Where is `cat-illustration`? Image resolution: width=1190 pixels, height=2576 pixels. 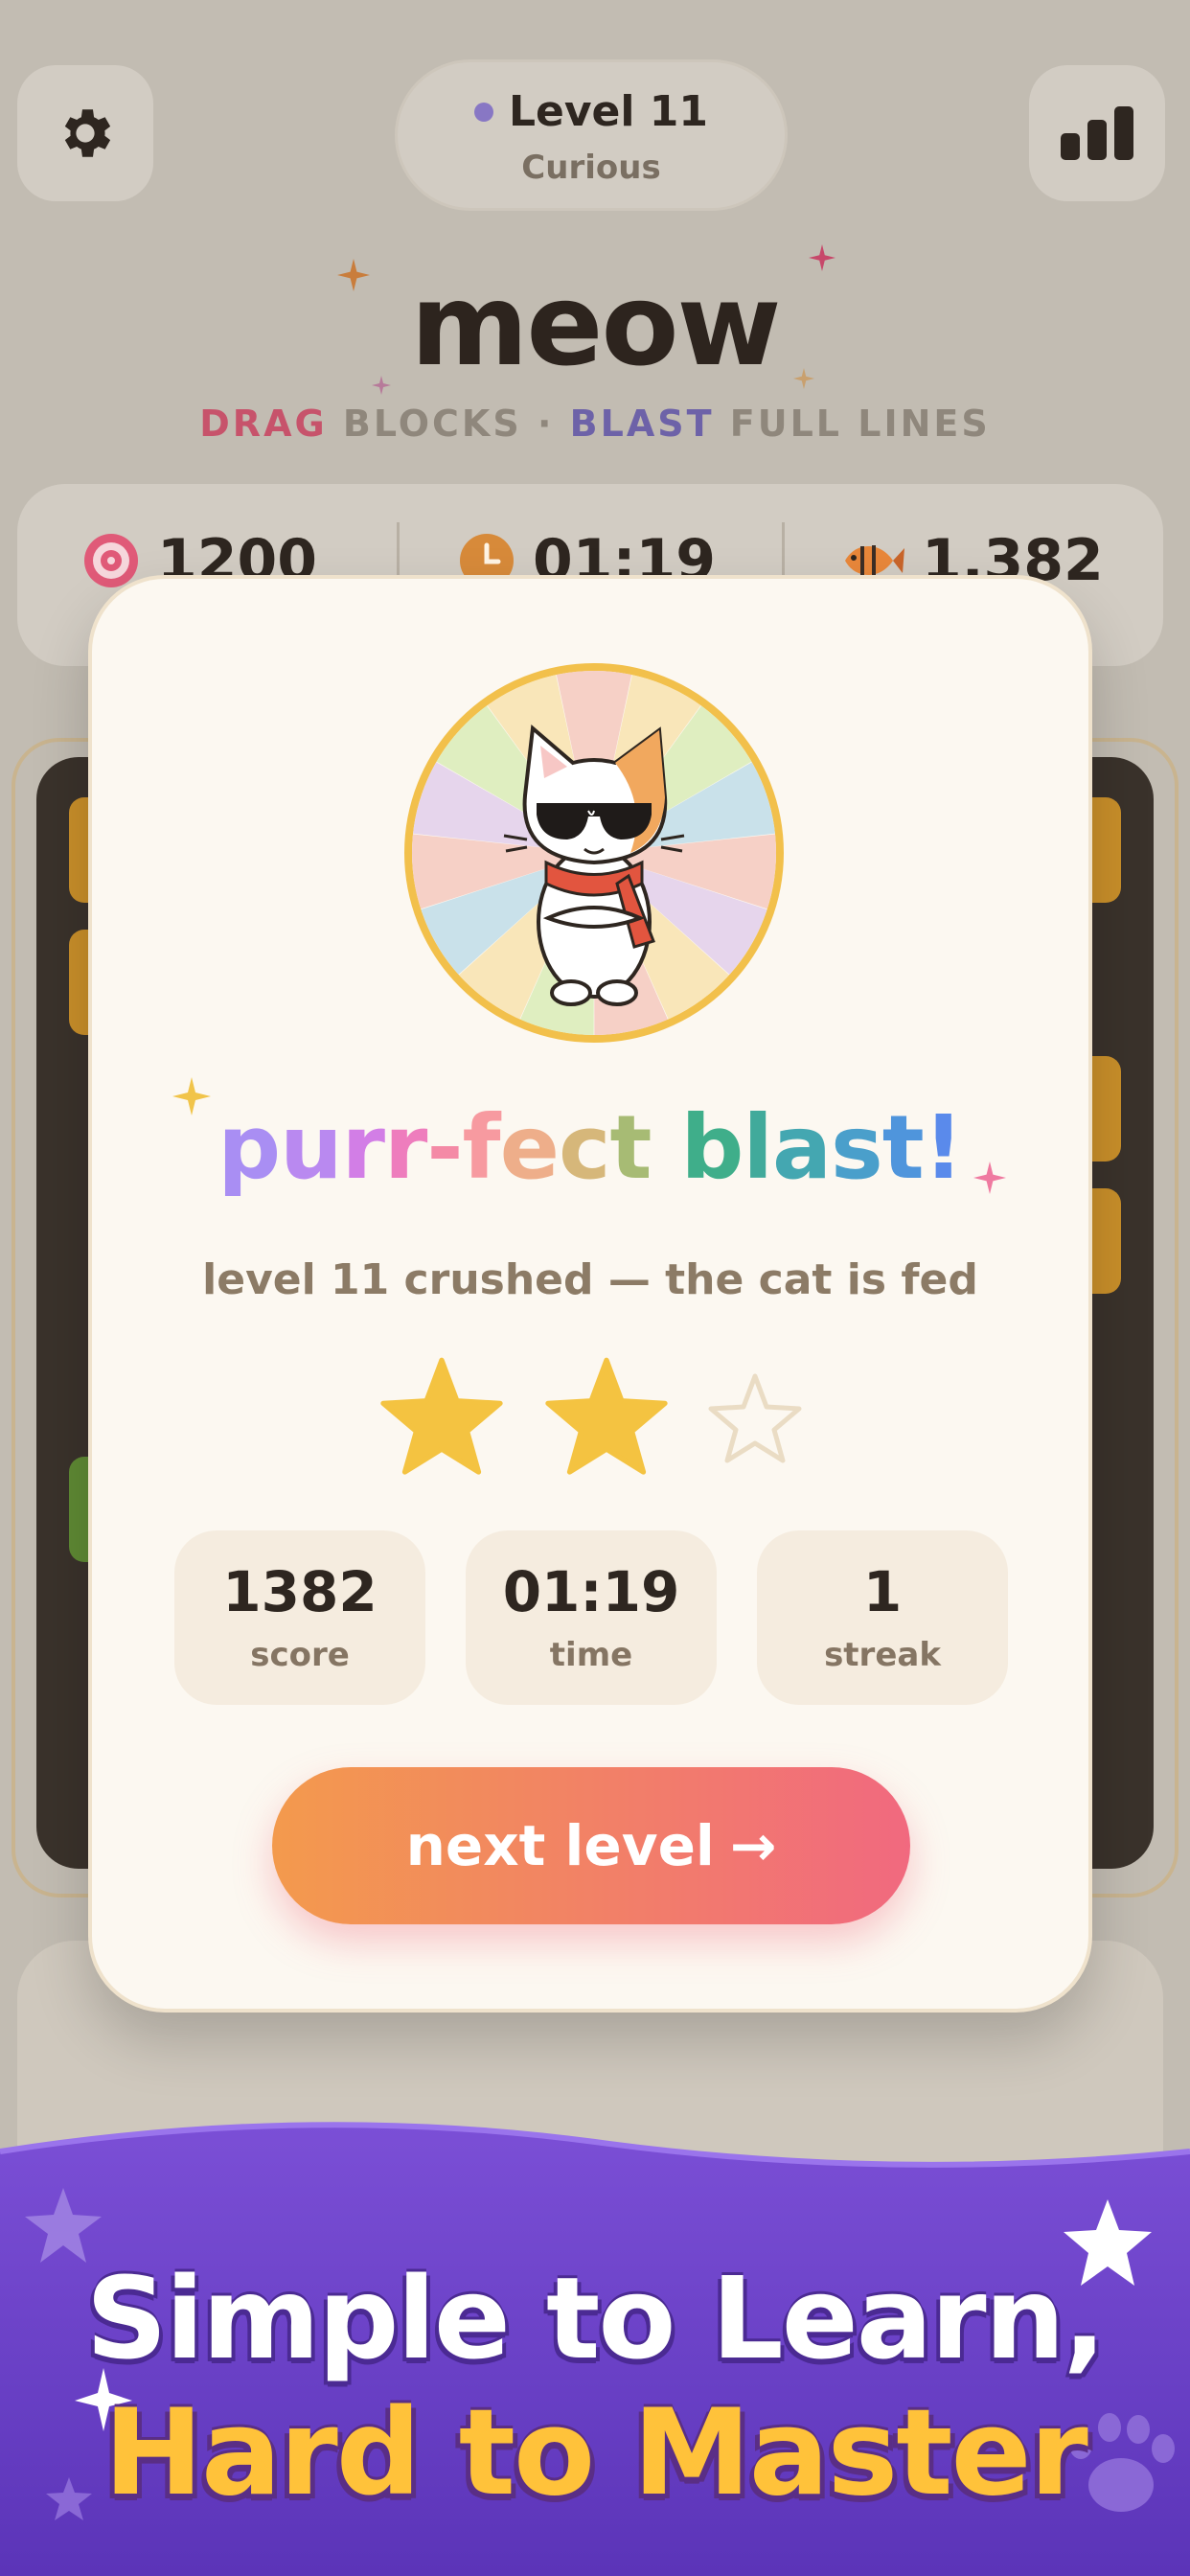
cat-illustration is located at coordinates (594, 853).